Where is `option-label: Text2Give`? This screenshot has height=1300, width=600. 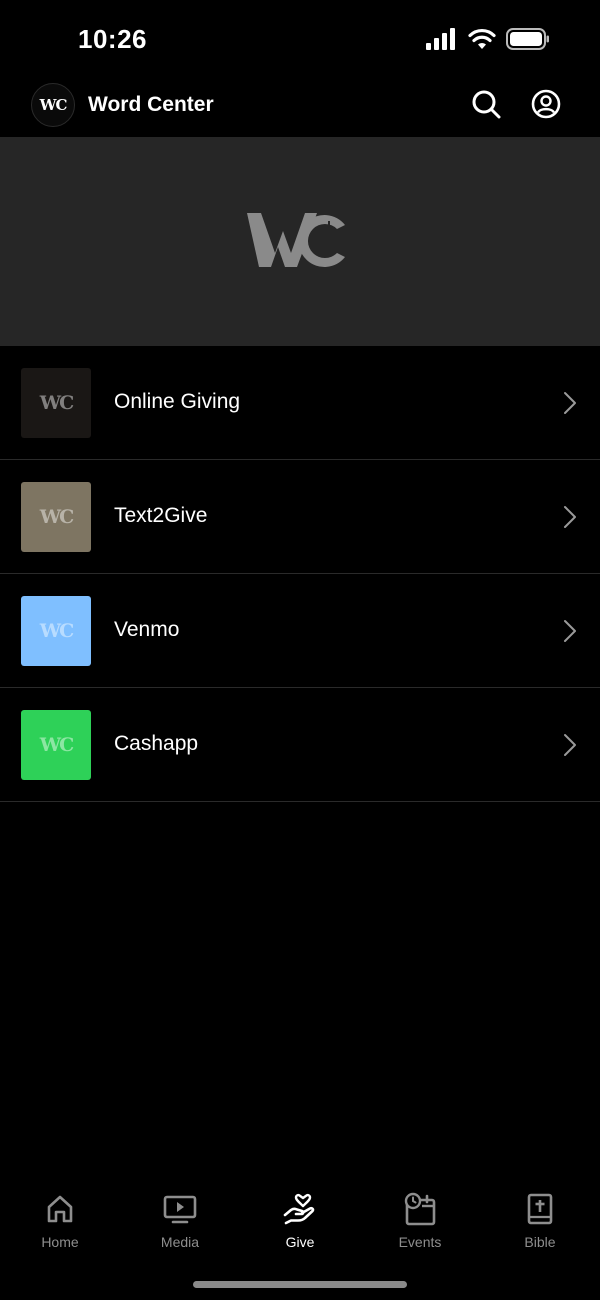
option-label: Text2Give is located at coordinates (161, 515).